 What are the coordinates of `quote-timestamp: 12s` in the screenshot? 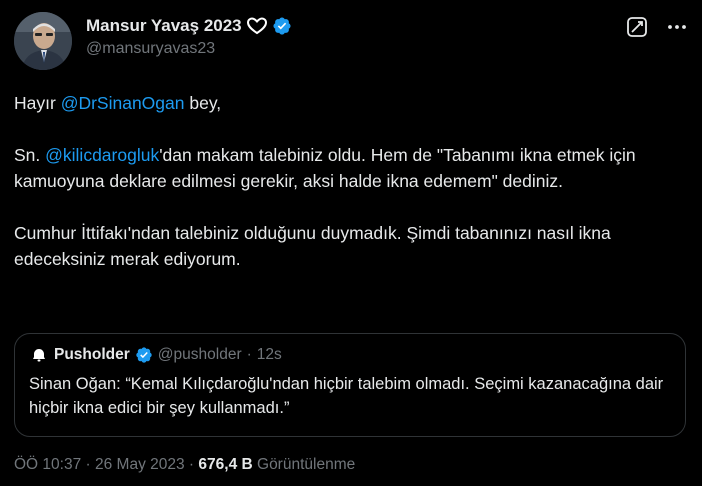 It's located at (269, 355).